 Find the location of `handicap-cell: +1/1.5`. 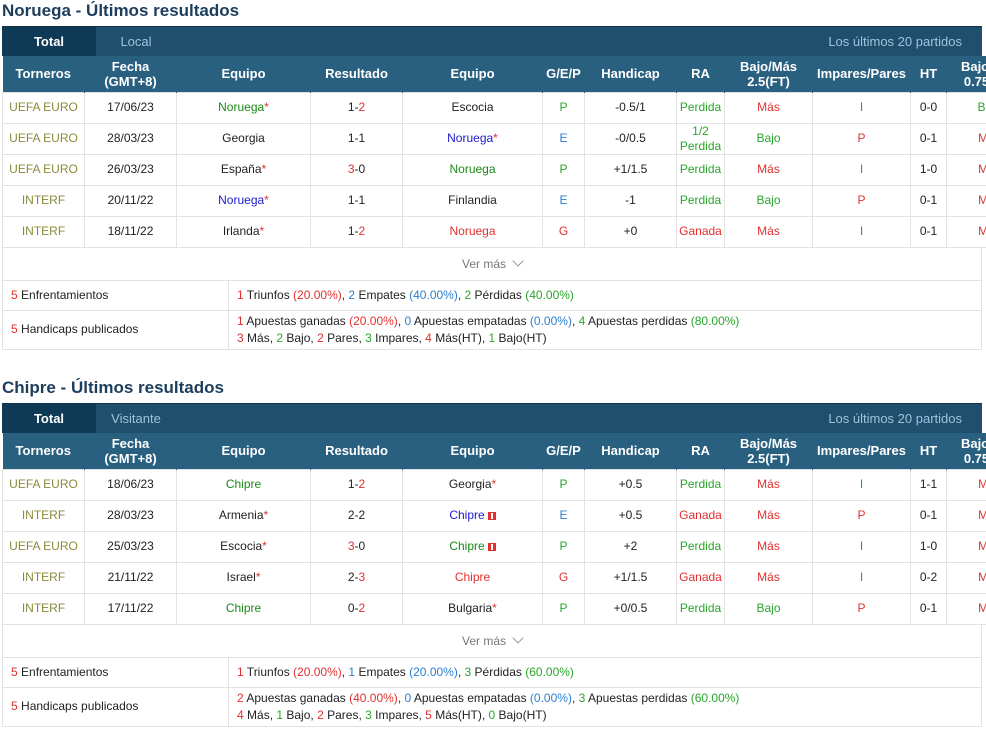

handicap-cell: +1/1.5 is located at coordinates (630, 577).